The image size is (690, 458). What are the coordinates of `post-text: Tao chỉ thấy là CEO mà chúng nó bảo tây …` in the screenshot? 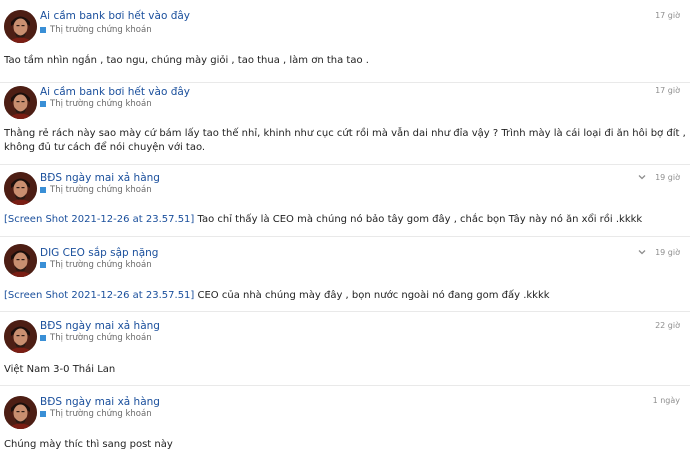 It's located at (418, 219).